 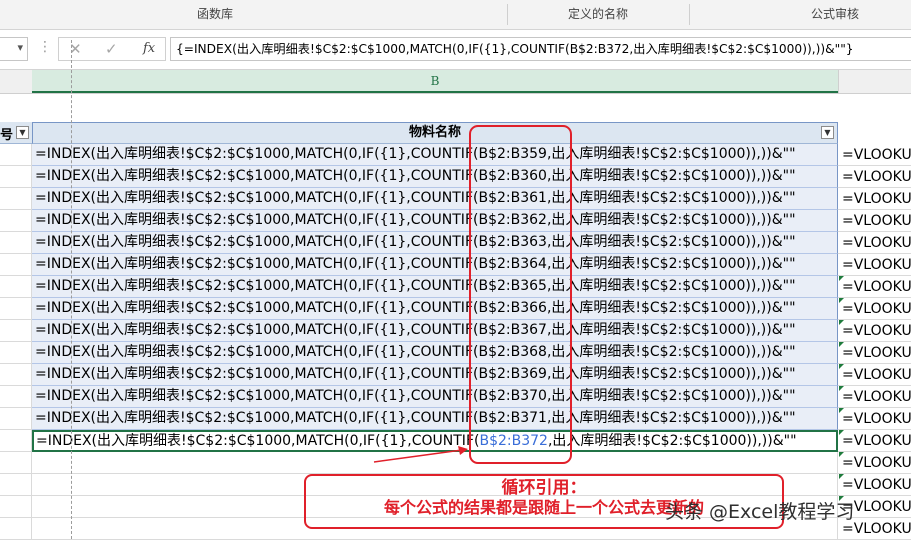 I want to click on annotation-title: 循环引用：, so click(x=544, y=488).